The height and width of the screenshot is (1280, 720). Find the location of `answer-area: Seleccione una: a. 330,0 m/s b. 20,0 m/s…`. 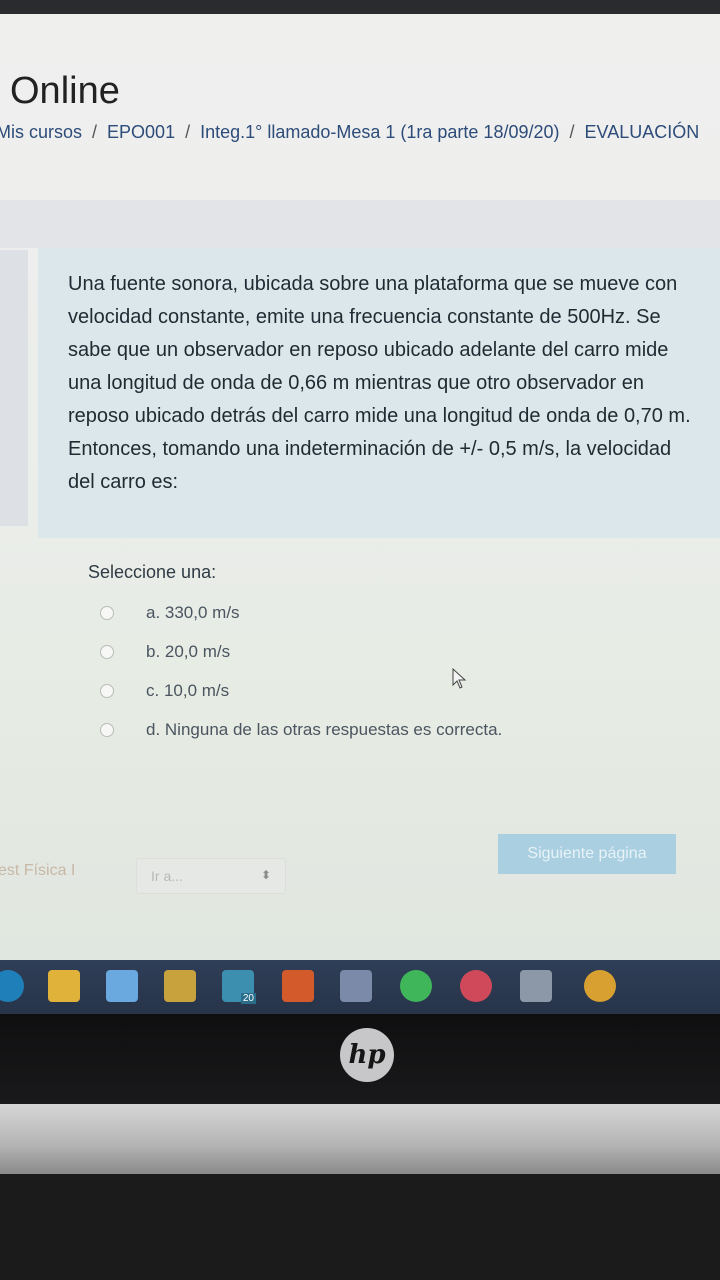

answer-area: Seleccione una: a. 330,0 m/s b. 20,0 m/s… is located at coordinates (388, 655).